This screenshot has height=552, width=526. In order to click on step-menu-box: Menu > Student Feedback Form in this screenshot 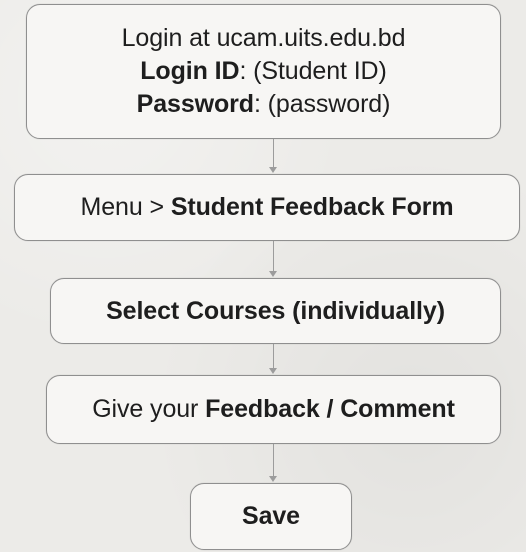, I will do `click(267, 207)`.